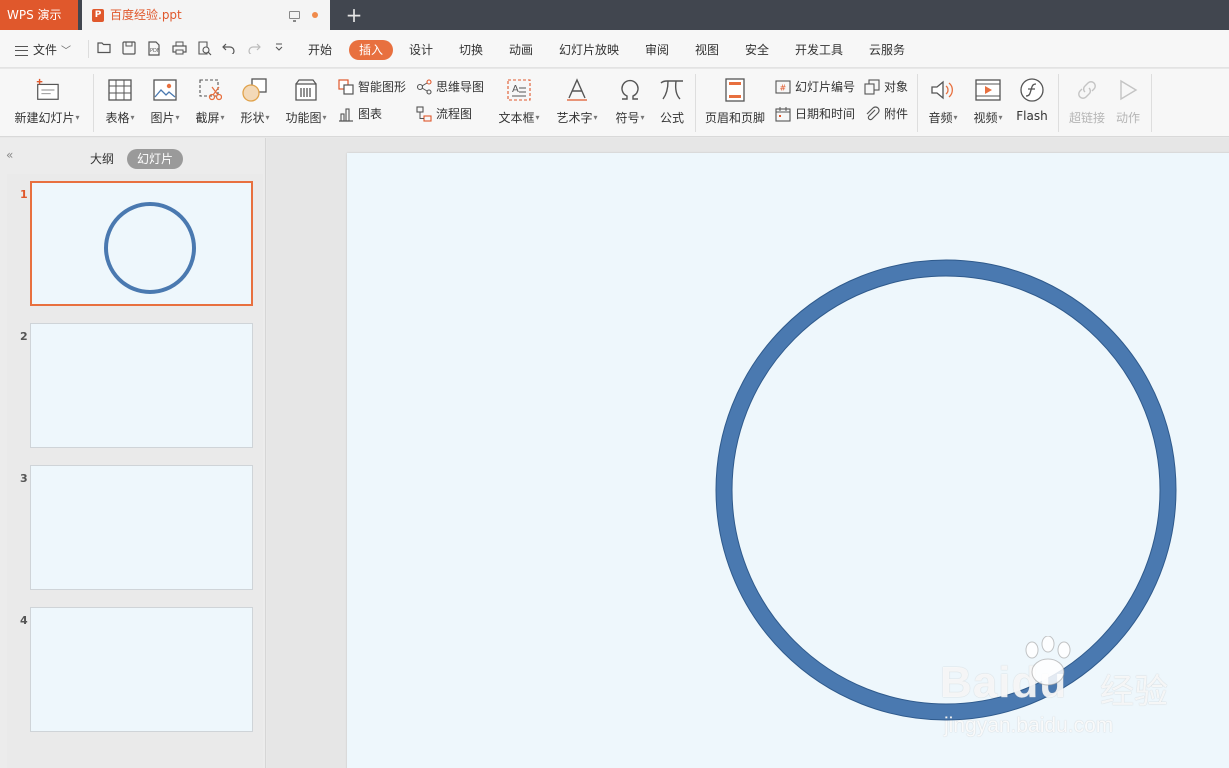 This screenshot has height=768, width=1229. I want to click on open-icon, so click(104, 49).